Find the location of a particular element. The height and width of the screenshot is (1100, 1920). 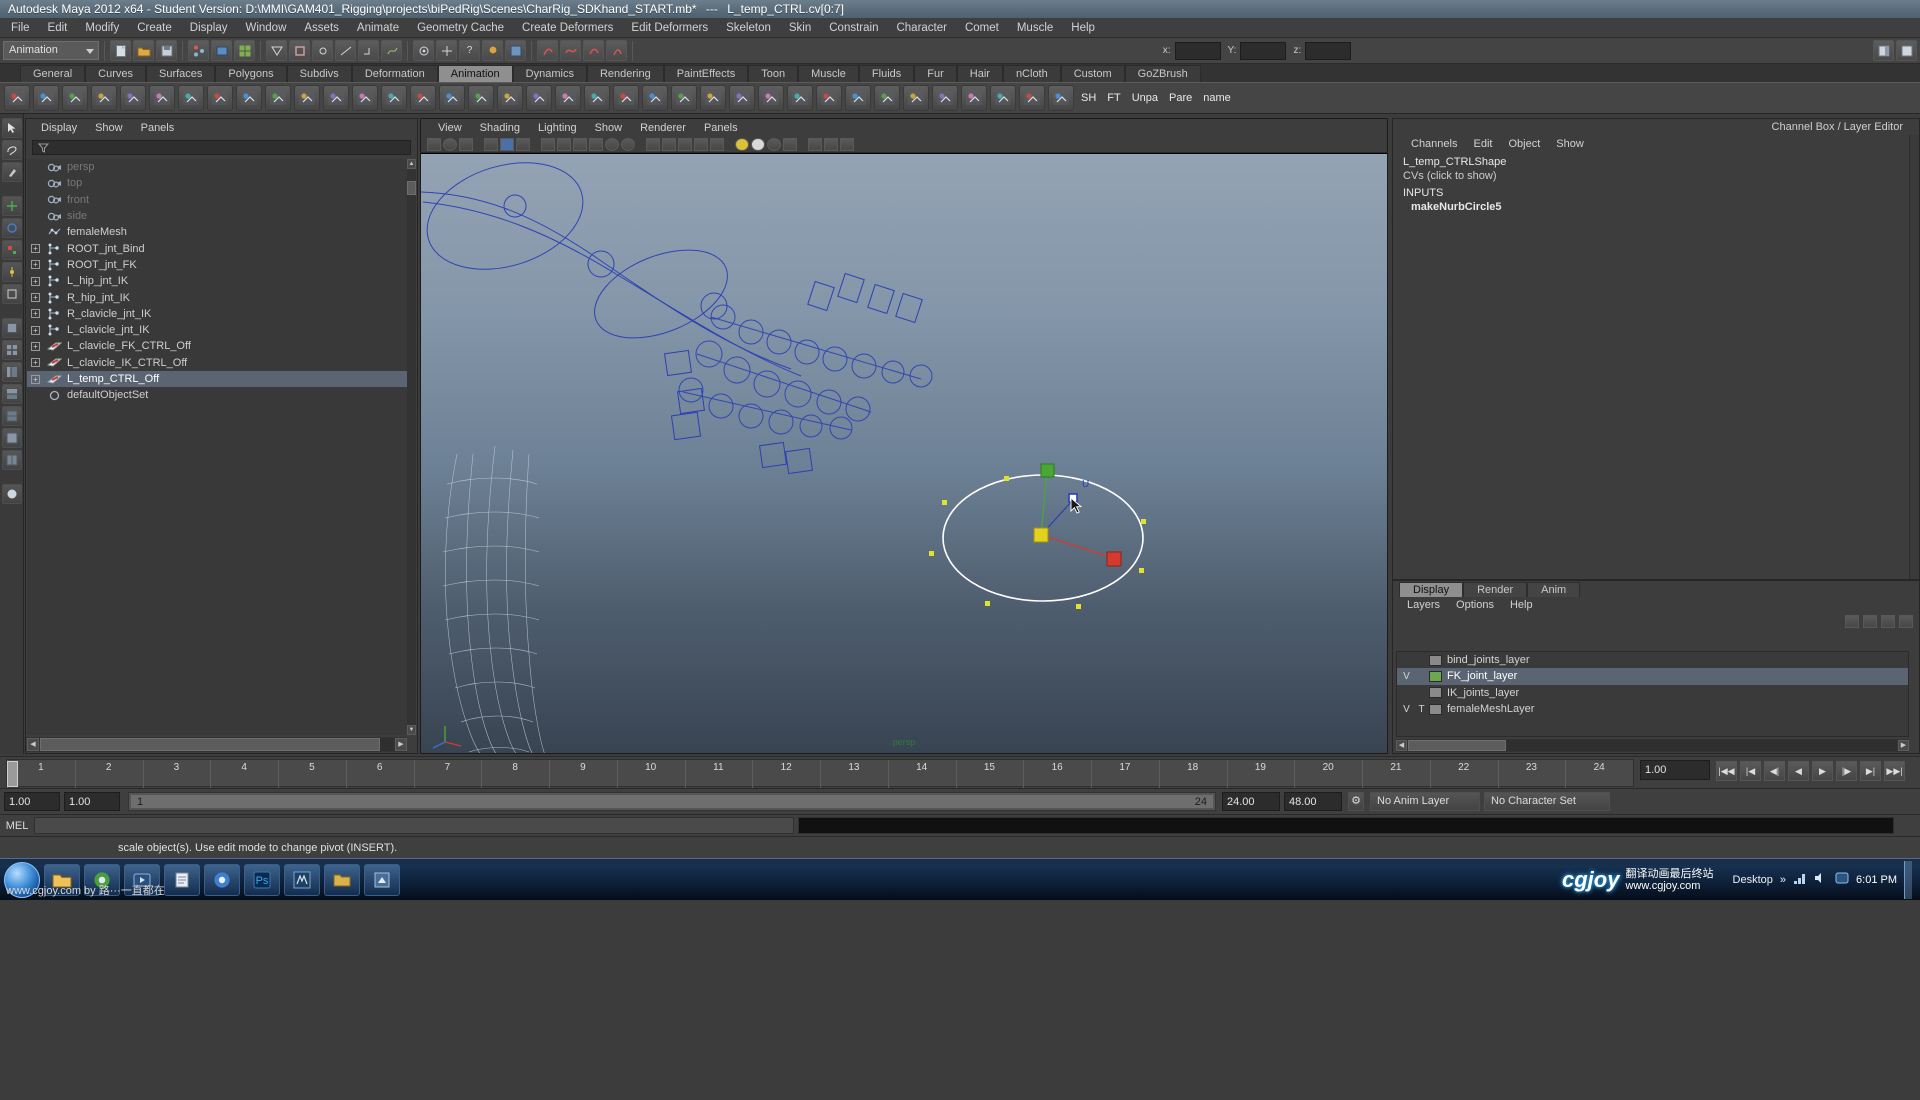

layer-tab-display: Display is located at coordinates (1431, 589).